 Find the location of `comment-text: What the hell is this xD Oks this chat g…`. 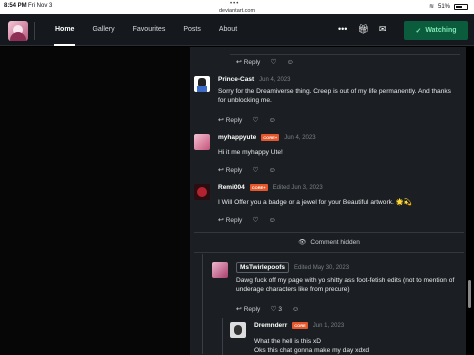

comment-text: What the hell is this xD Oks this chat g… is located at coordinates (364, 346).